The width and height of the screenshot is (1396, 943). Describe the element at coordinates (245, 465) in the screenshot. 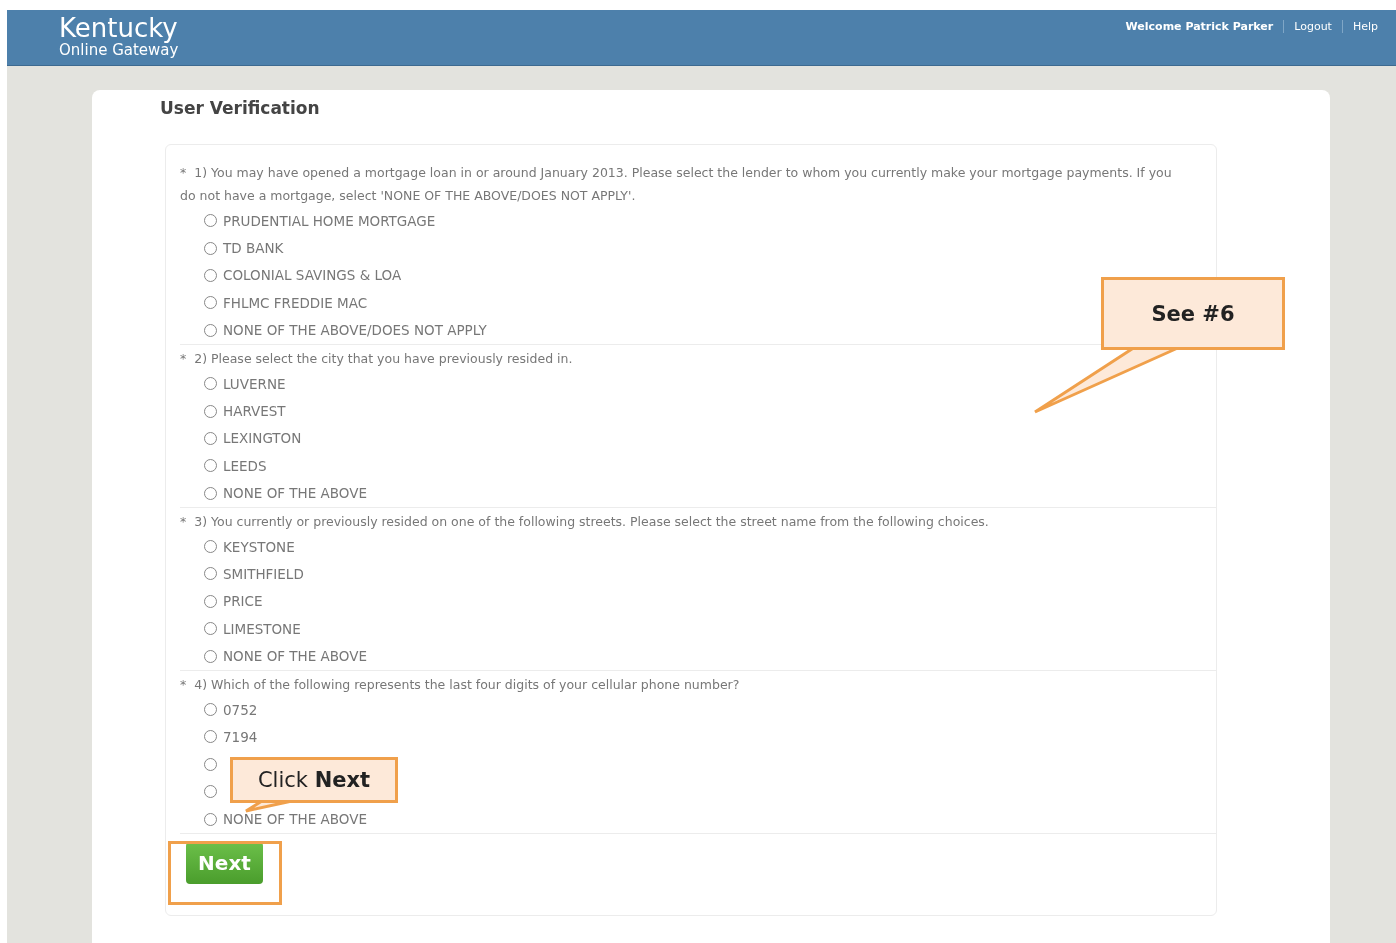

I see `option-label: LEEDS` at that location.